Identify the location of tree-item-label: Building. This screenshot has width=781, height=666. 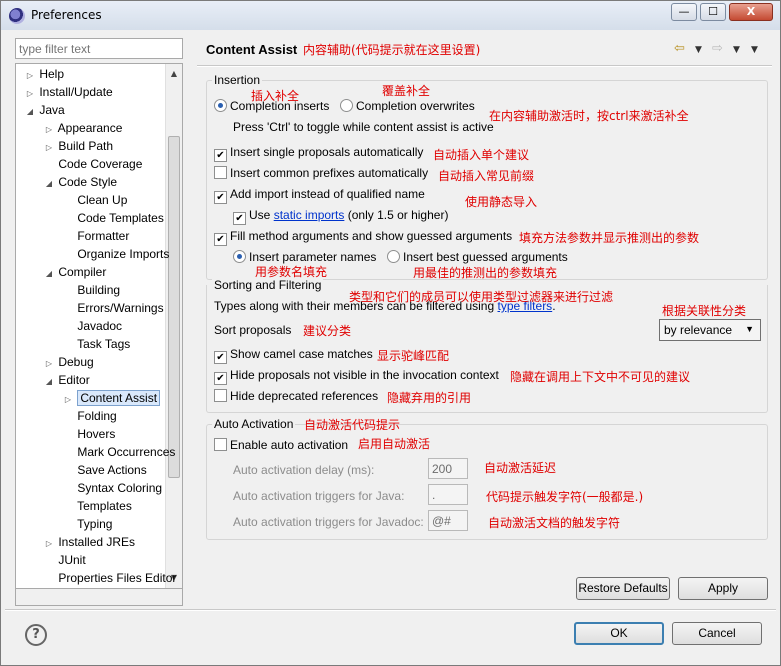
(99, 290).